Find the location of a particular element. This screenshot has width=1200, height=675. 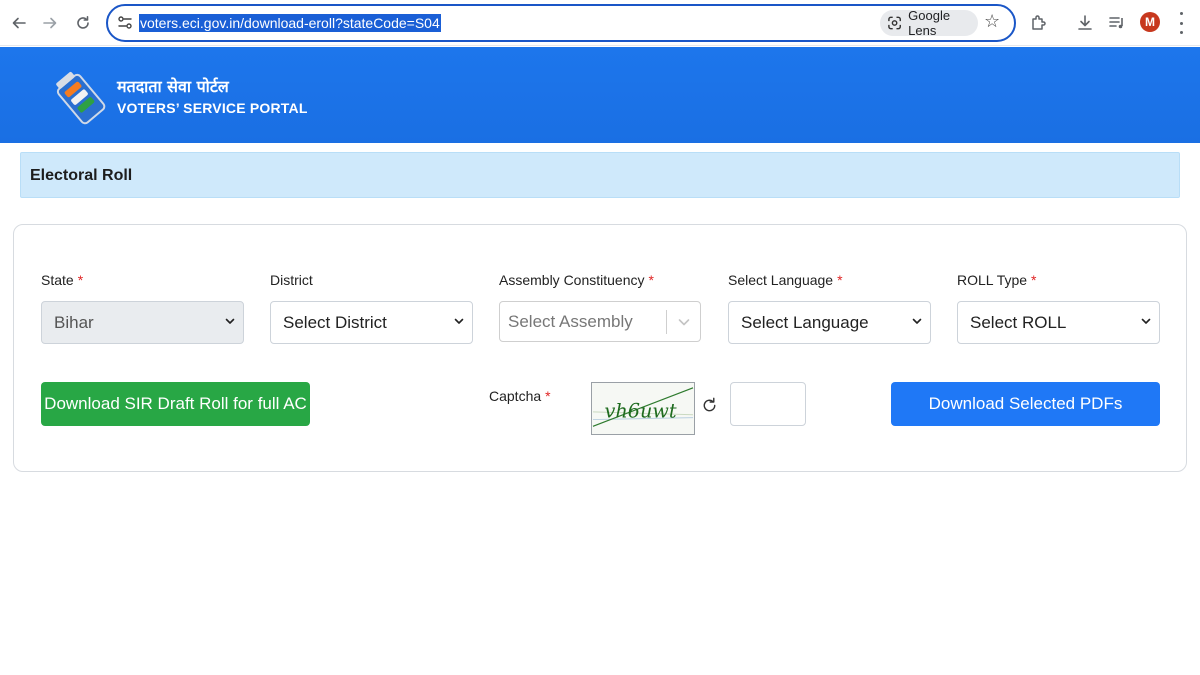

captcha-text: vh6uwt is located at coordinates (641, 411).